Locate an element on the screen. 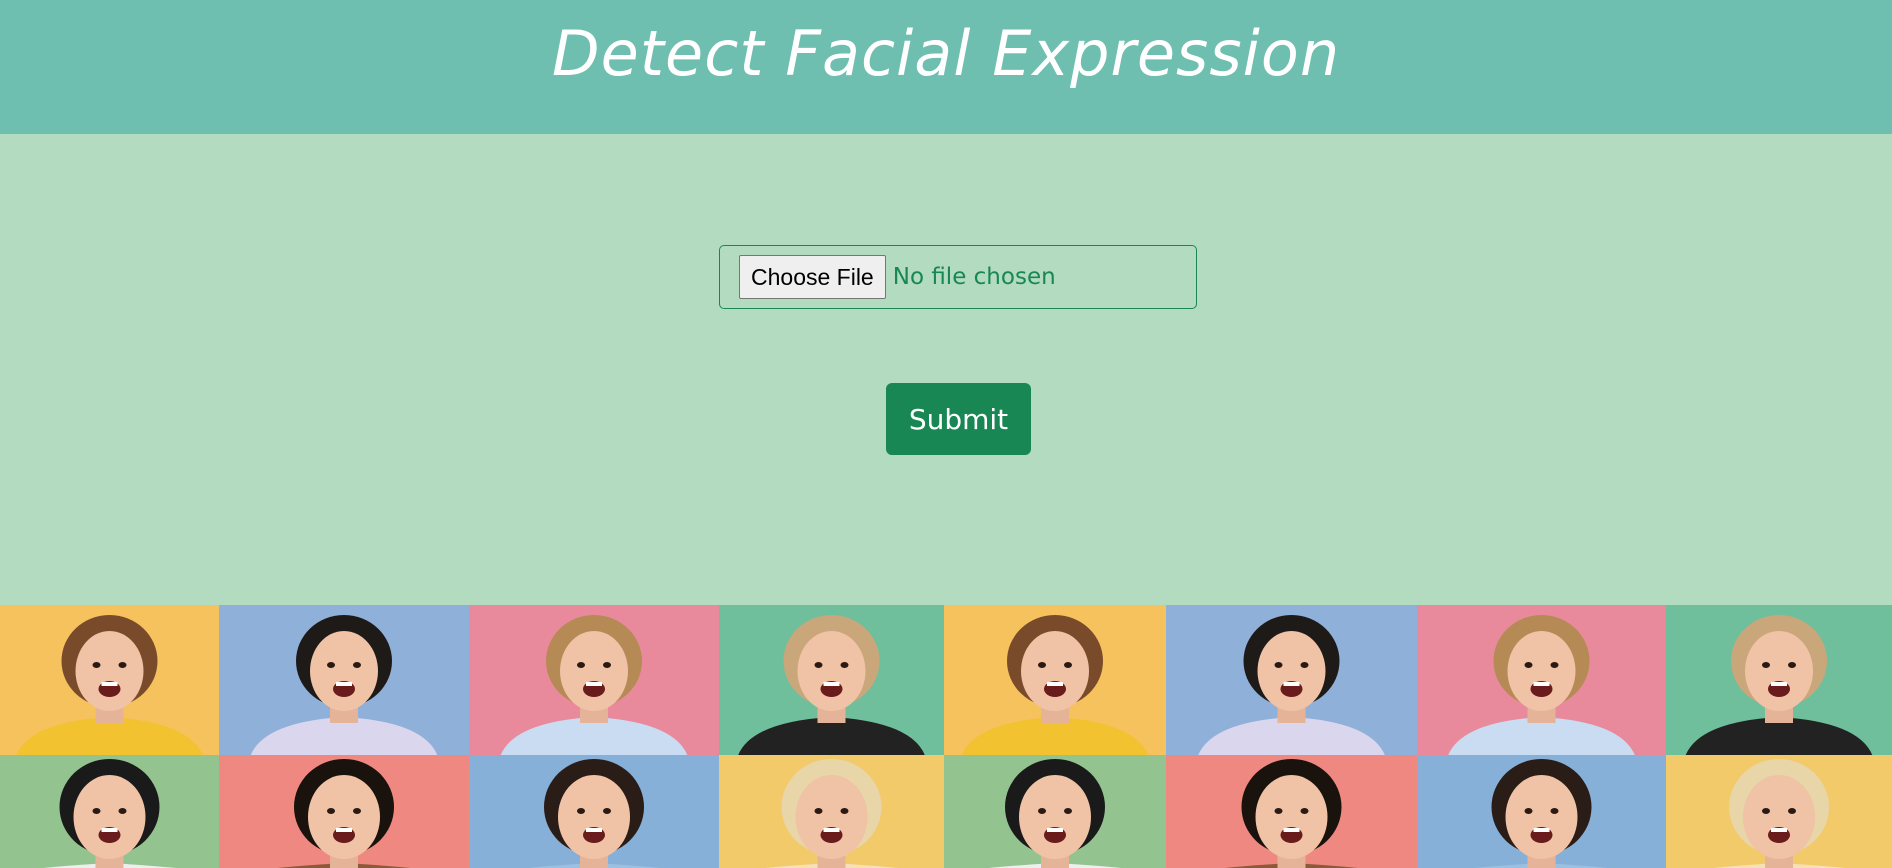 Image resolution: width=1892 pixels, height=868 pixels. page-title: Detect Facial Expression is located at coordinates (946, 53).